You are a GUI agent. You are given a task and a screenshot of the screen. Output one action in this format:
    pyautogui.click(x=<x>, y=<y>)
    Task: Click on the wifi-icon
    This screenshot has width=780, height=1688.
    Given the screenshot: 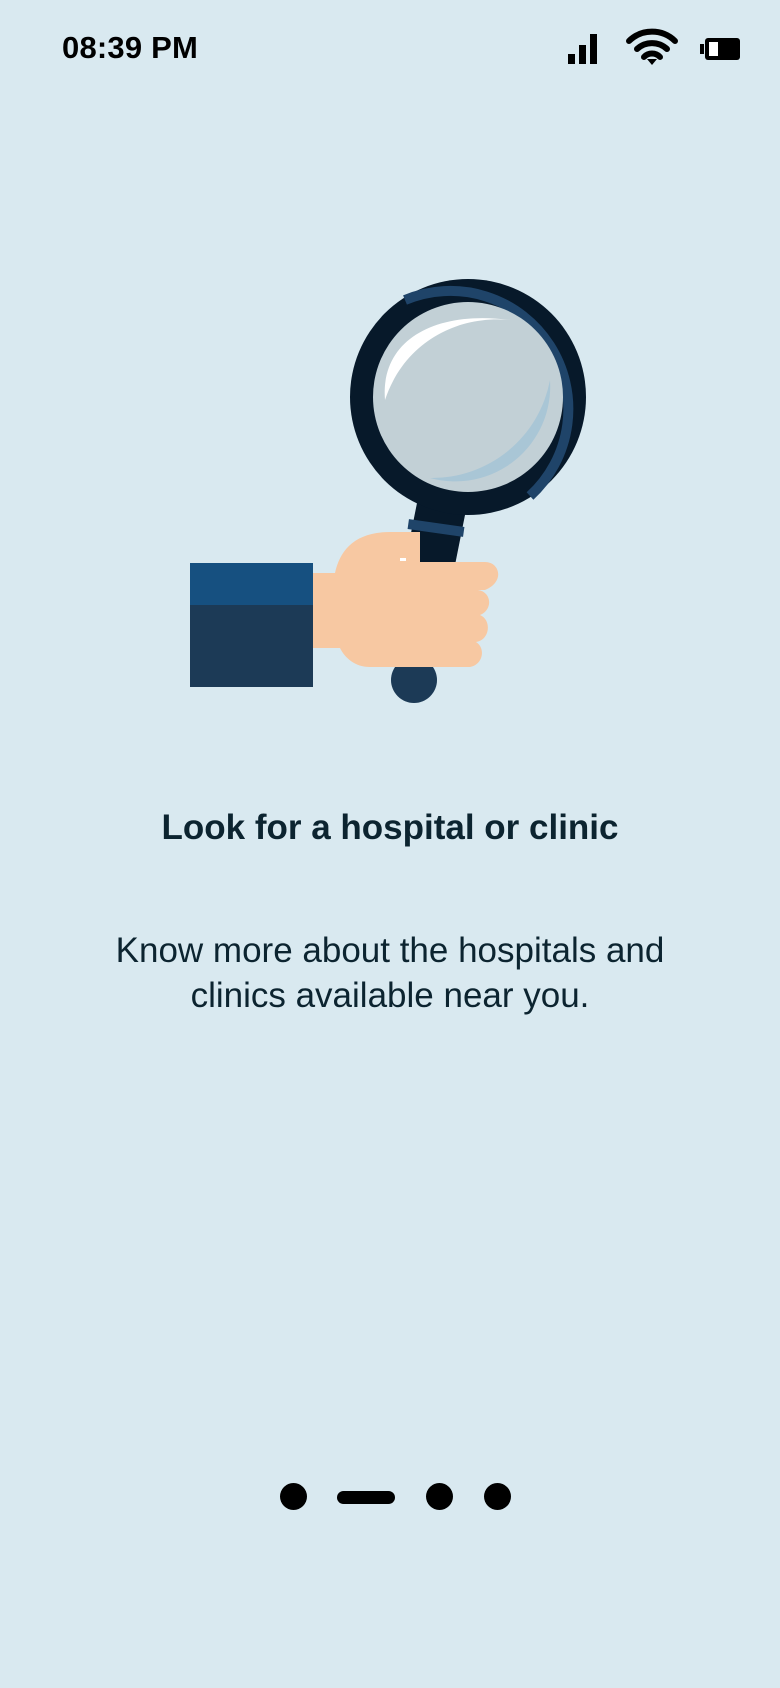 What is the action you would take?
    pyautogui.click(x=652, y=46)
    